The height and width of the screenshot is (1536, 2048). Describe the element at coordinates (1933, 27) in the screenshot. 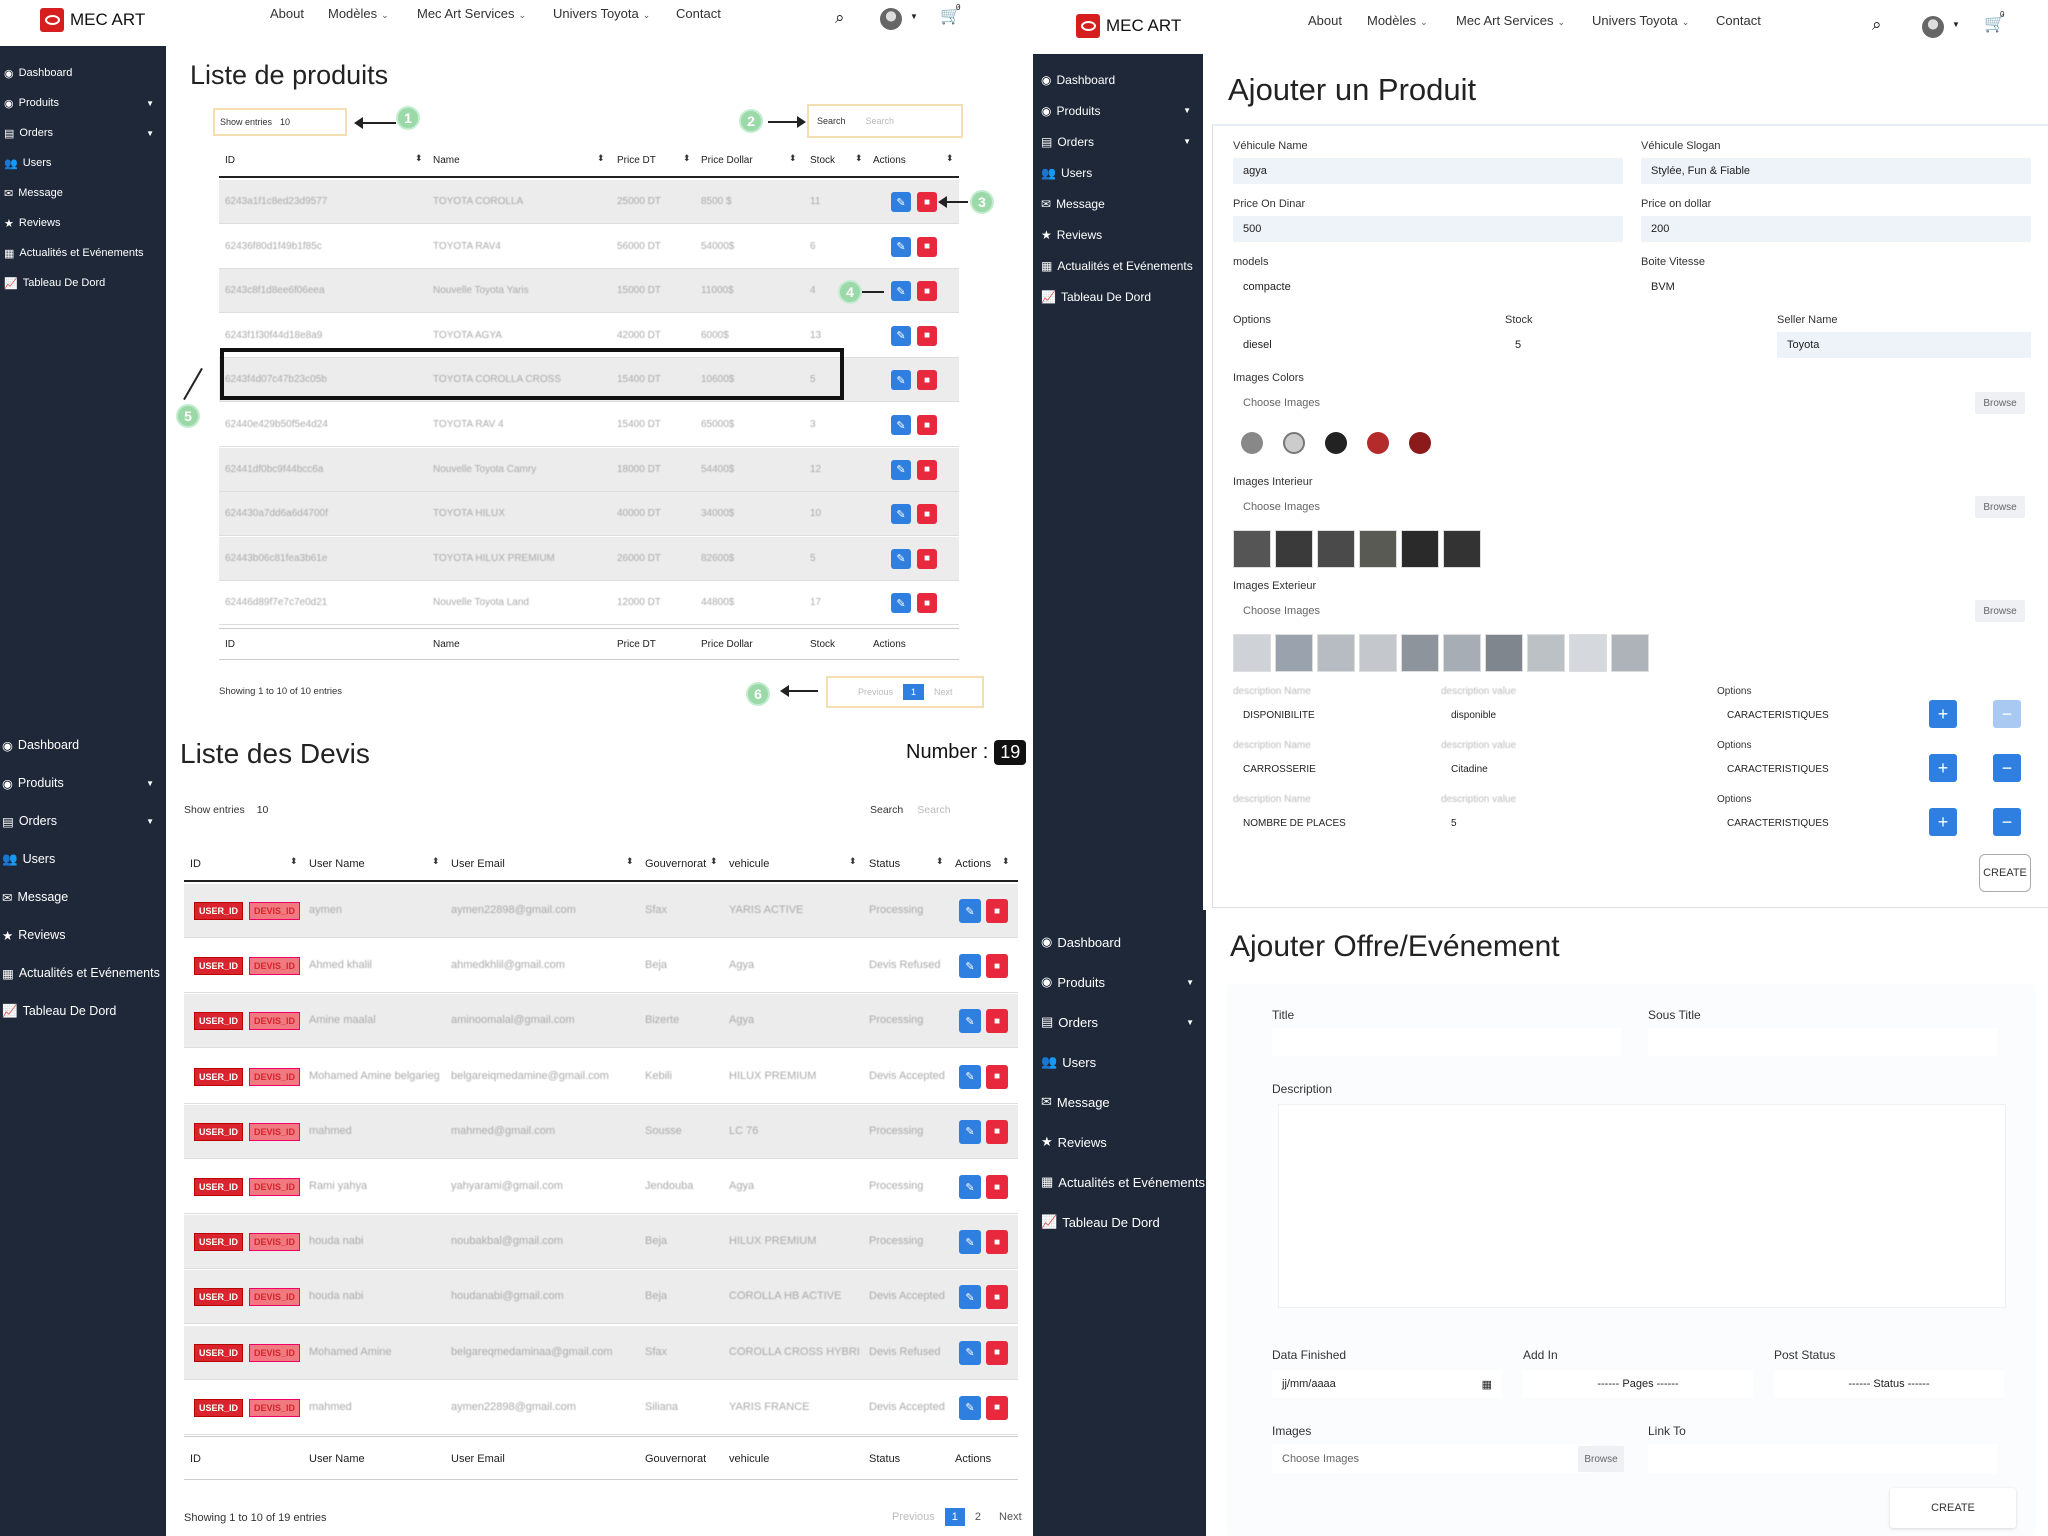

I see `avatar` at that location.